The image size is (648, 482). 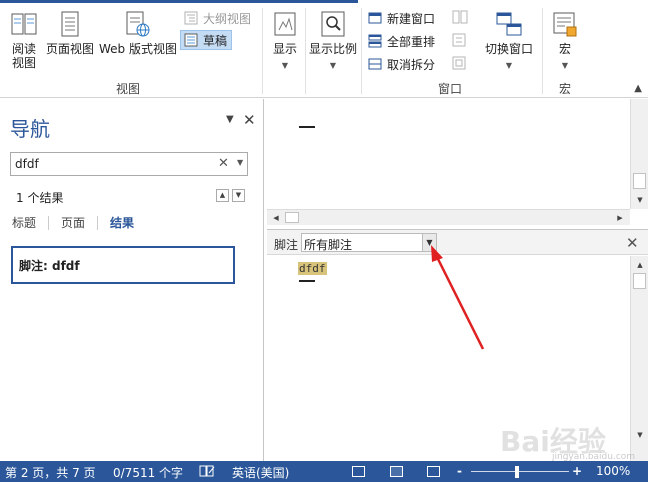 I want to click on zoom-level: 100%, so click(x=613, y=471).